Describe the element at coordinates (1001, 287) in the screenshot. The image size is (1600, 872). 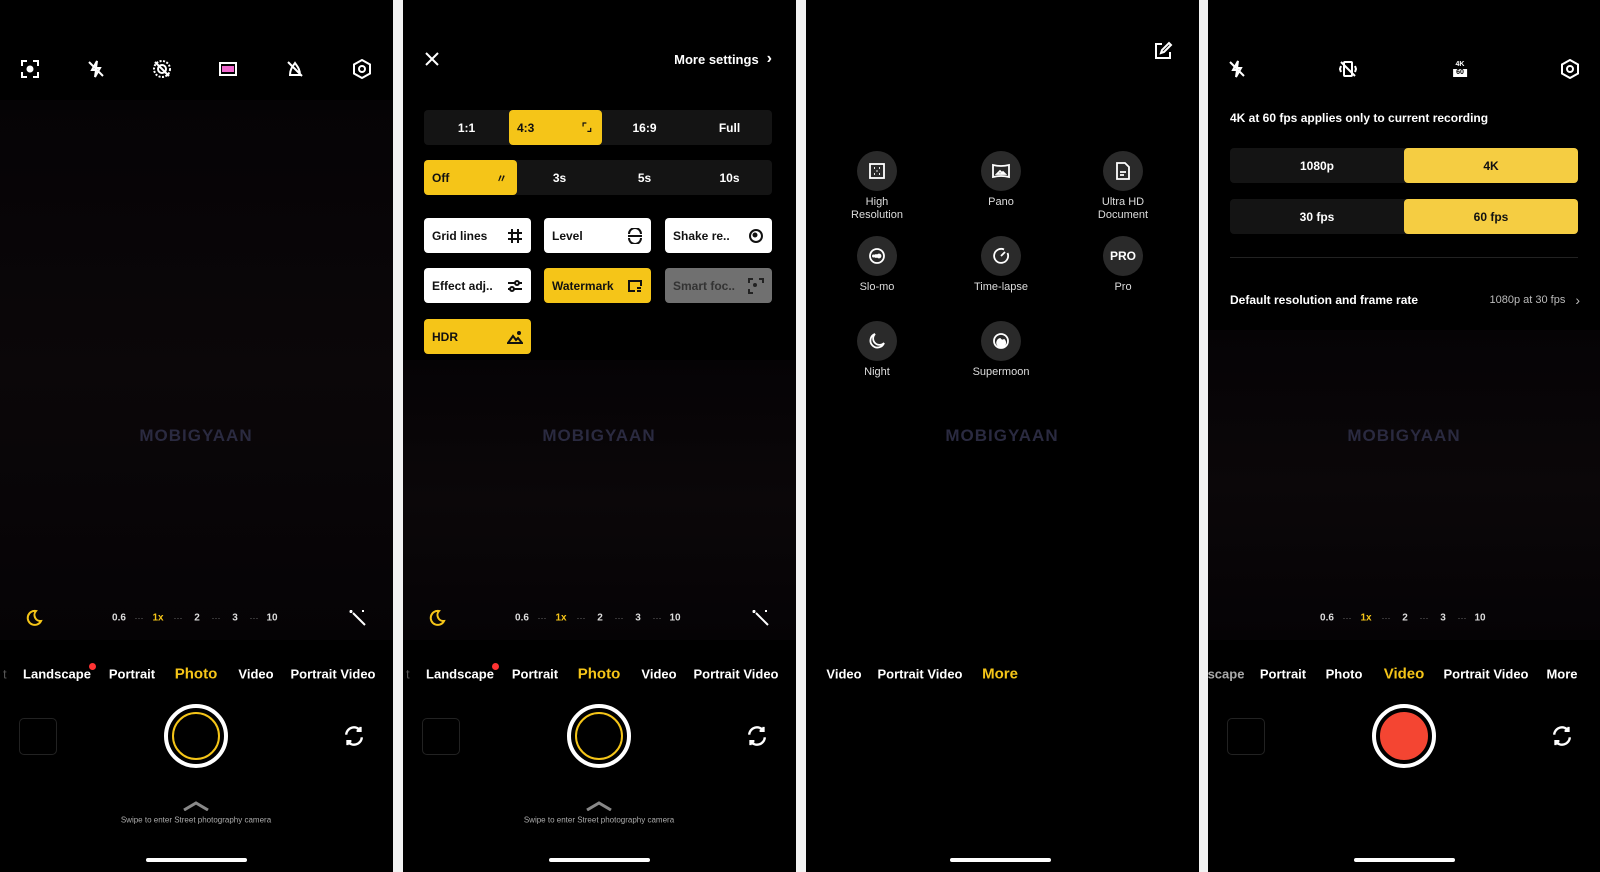
I see `mode-time-lapse: Time-lapse` at that location.